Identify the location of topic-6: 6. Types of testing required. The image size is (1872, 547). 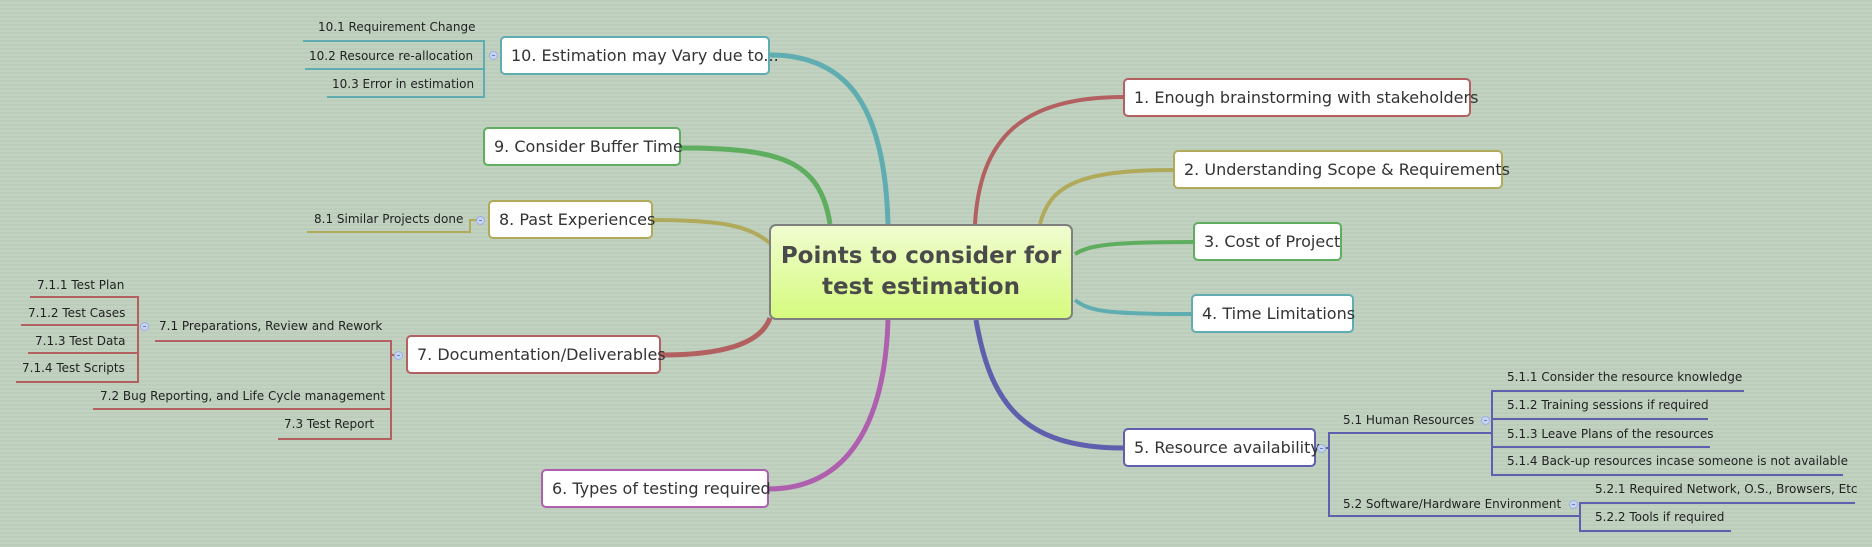
(656, 488).